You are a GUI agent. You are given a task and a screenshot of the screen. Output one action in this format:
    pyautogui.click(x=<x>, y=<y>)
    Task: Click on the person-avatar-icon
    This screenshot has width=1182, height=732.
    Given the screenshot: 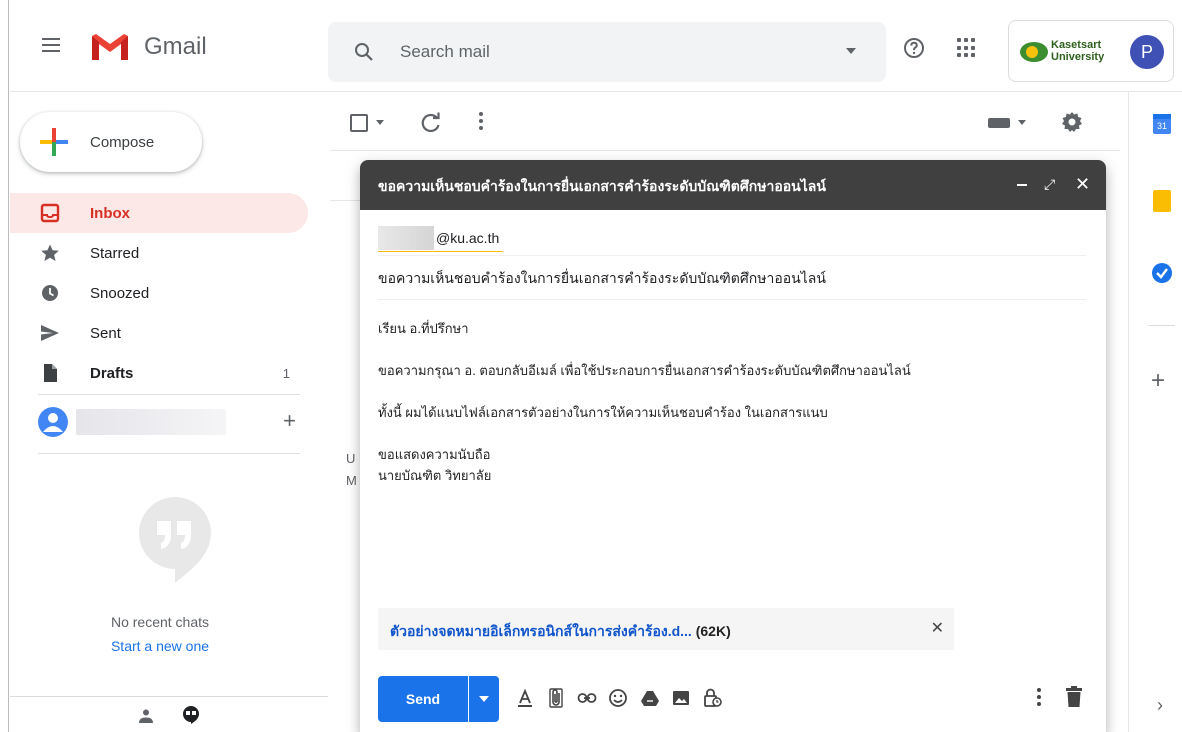 What is the action you would take?
    pyautogui.click(x=53, y=422)
    